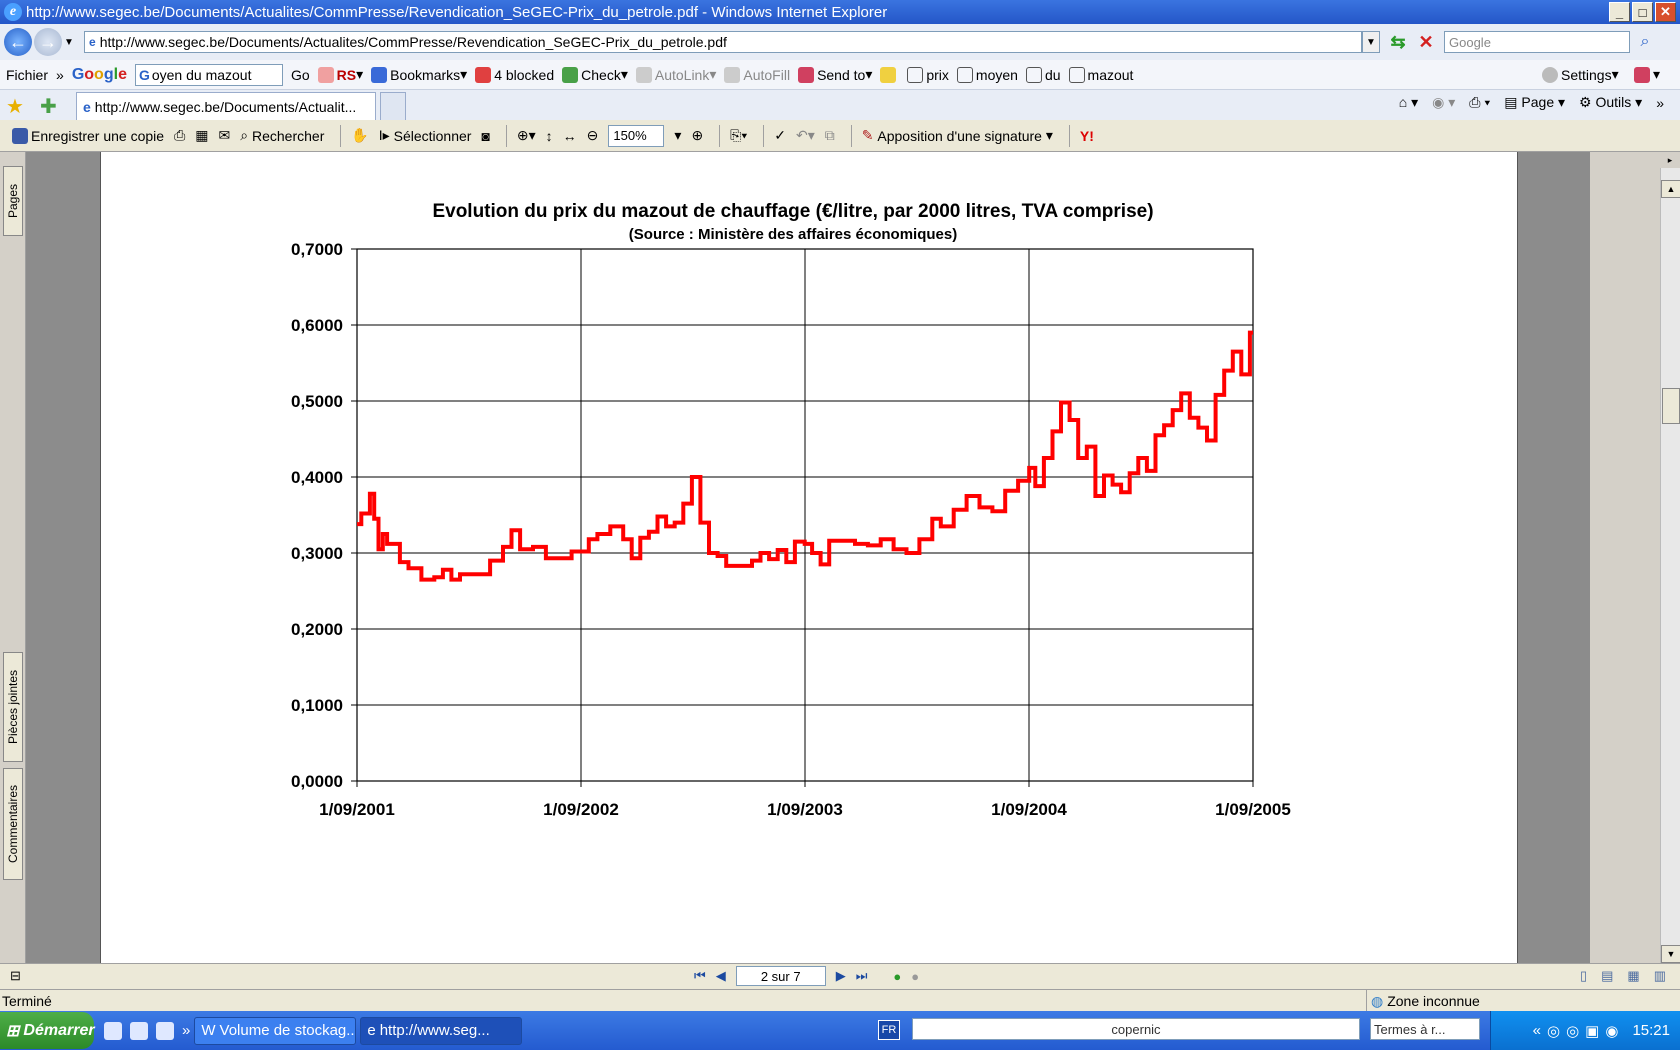 Image resolution: width=1680 pixels, height=1050 pixels. What do you see at coordinates (987, 74) in the screenshot?
I see `word-find-moyen: moyen` at bounding box center [987, 74].